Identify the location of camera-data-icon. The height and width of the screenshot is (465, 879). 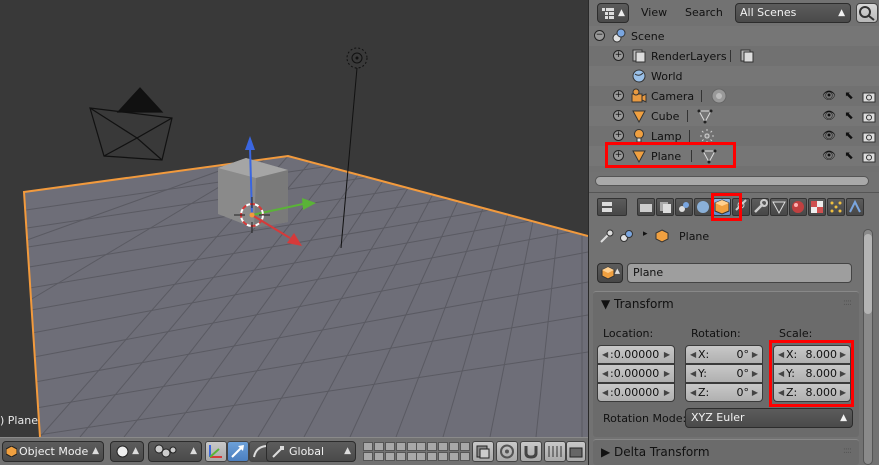
(719, 96).